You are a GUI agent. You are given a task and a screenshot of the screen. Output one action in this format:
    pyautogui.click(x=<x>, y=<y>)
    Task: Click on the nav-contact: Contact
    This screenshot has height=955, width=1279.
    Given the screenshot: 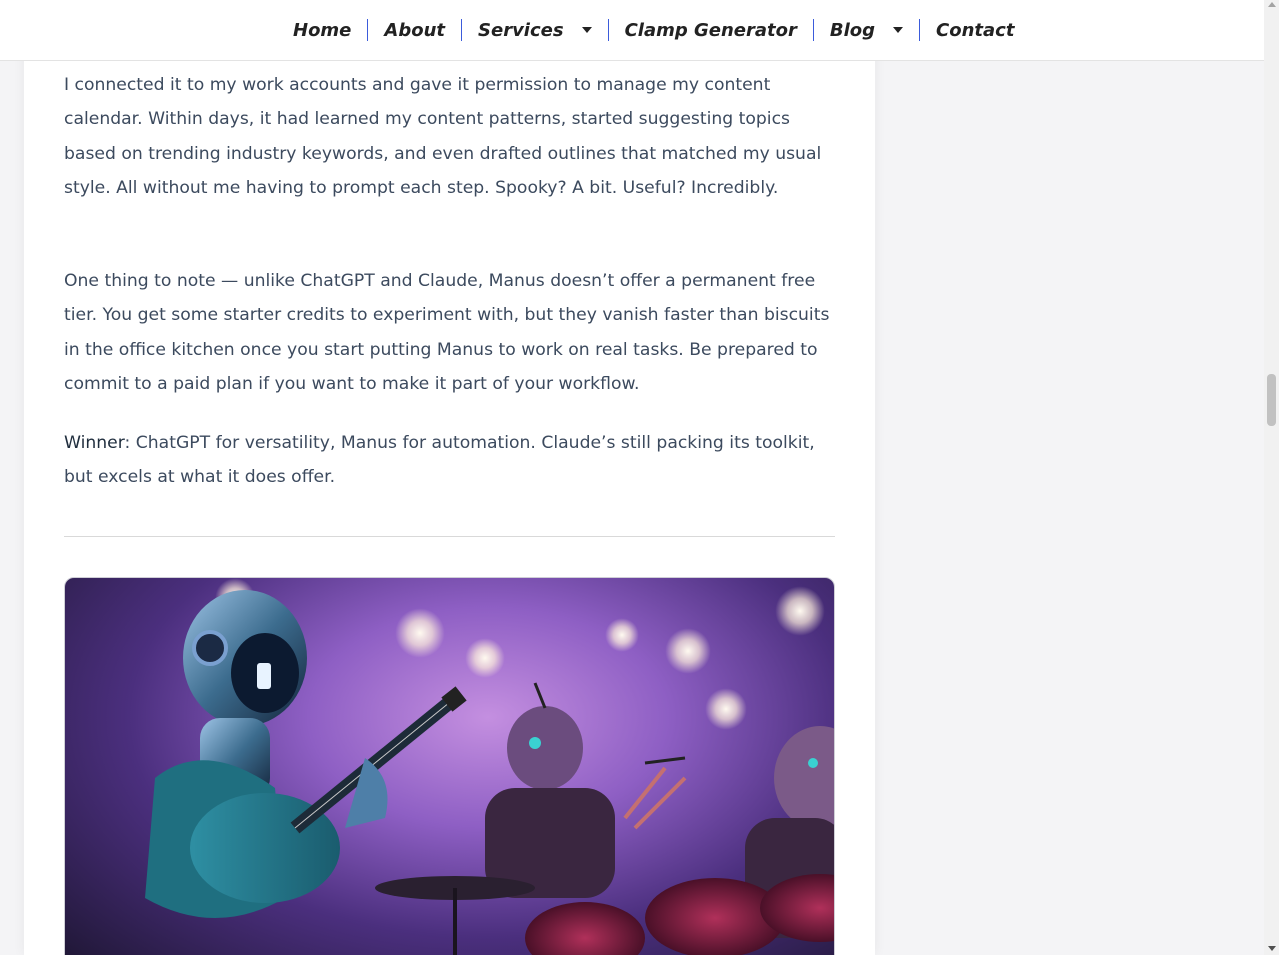 What is the action you would take?
    pyautogui.click(x=975, y=30)
    